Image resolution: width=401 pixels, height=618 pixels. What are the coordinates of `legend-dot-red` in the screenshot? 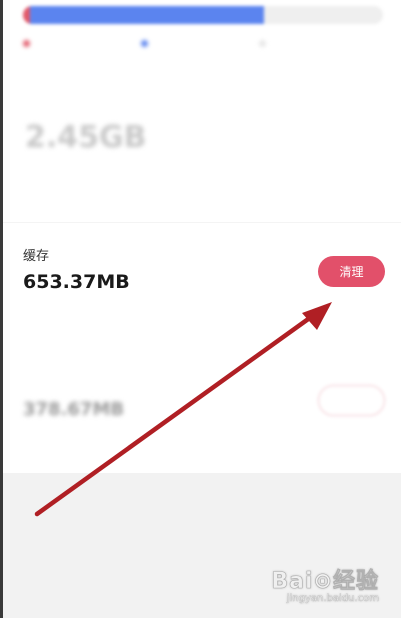 It's located at (26, 43).